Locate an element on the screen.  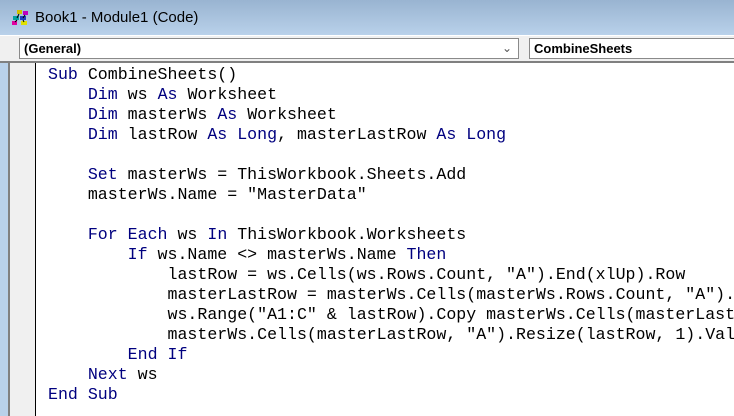
margin-indicator-bar is located at coordinates (23, 239).